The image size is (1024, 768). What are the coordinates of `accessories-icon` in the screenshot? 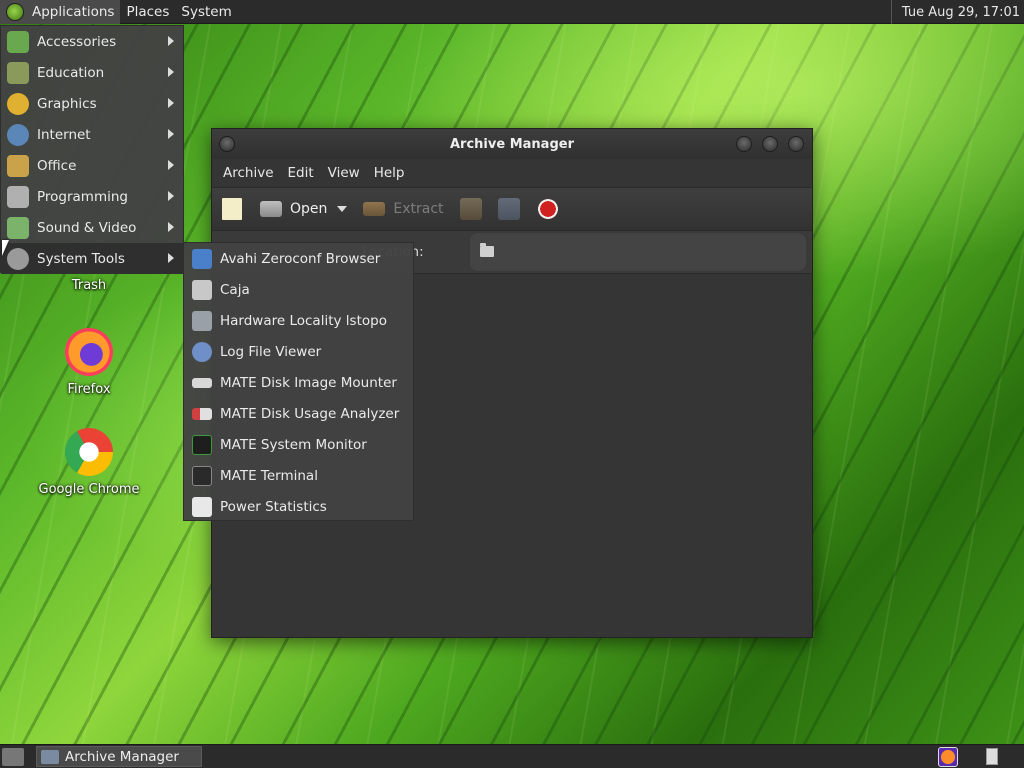 It's located at (18, 41).